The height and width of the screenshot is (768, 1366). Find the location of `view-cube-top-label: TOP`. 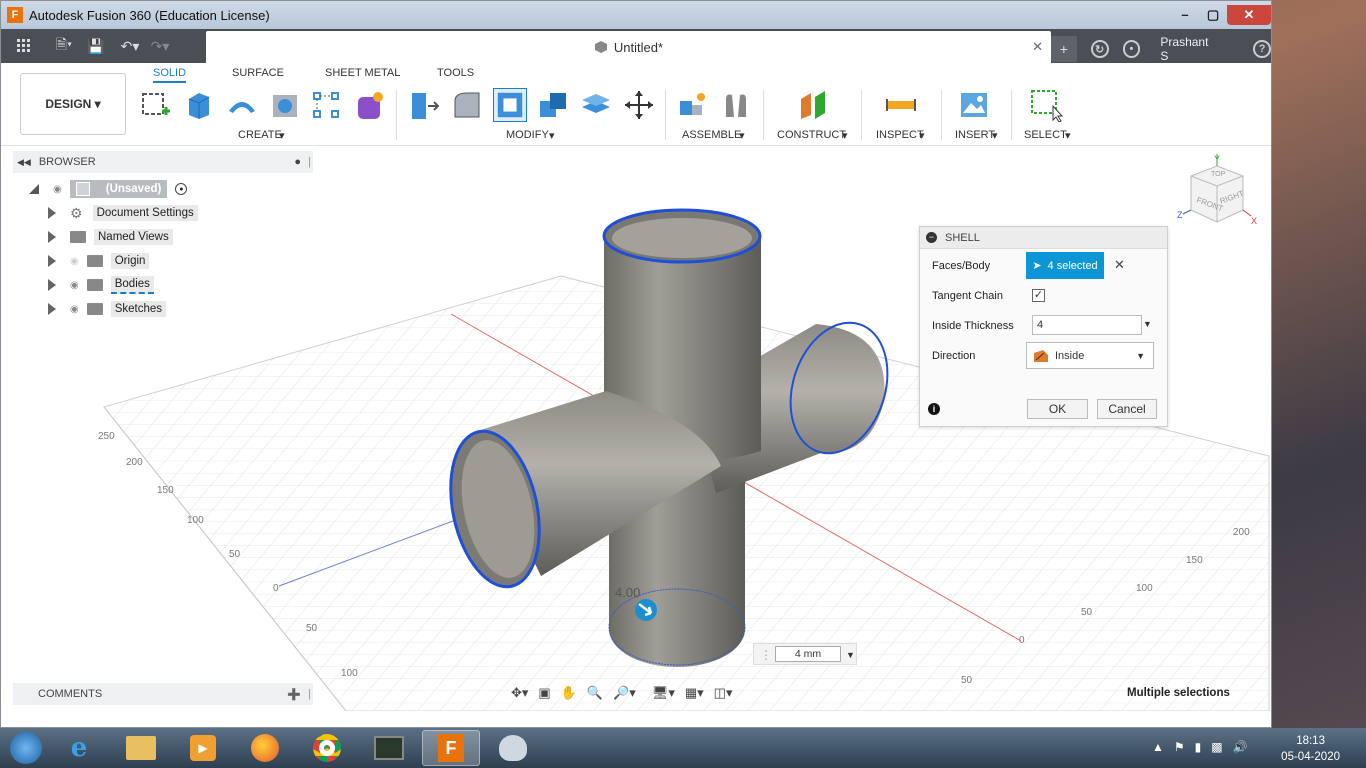

view-cube-top-label: TOP is located at coordinates (1218, 174).